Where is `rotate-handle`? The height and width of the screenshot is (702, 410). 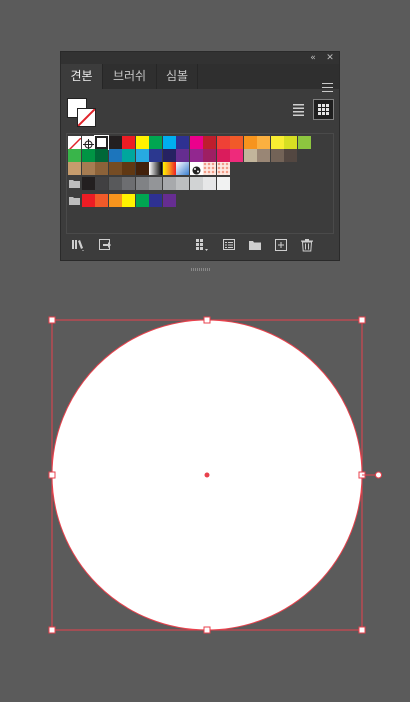 rotate-handle is located at coordinates (378, 475).